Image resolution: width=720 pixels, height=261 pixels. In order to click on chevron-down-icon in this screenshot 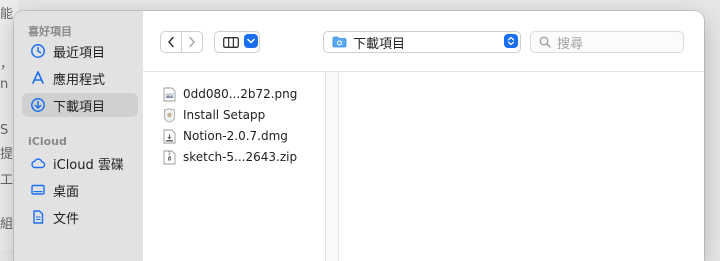, I will do `click(251, 41)`.